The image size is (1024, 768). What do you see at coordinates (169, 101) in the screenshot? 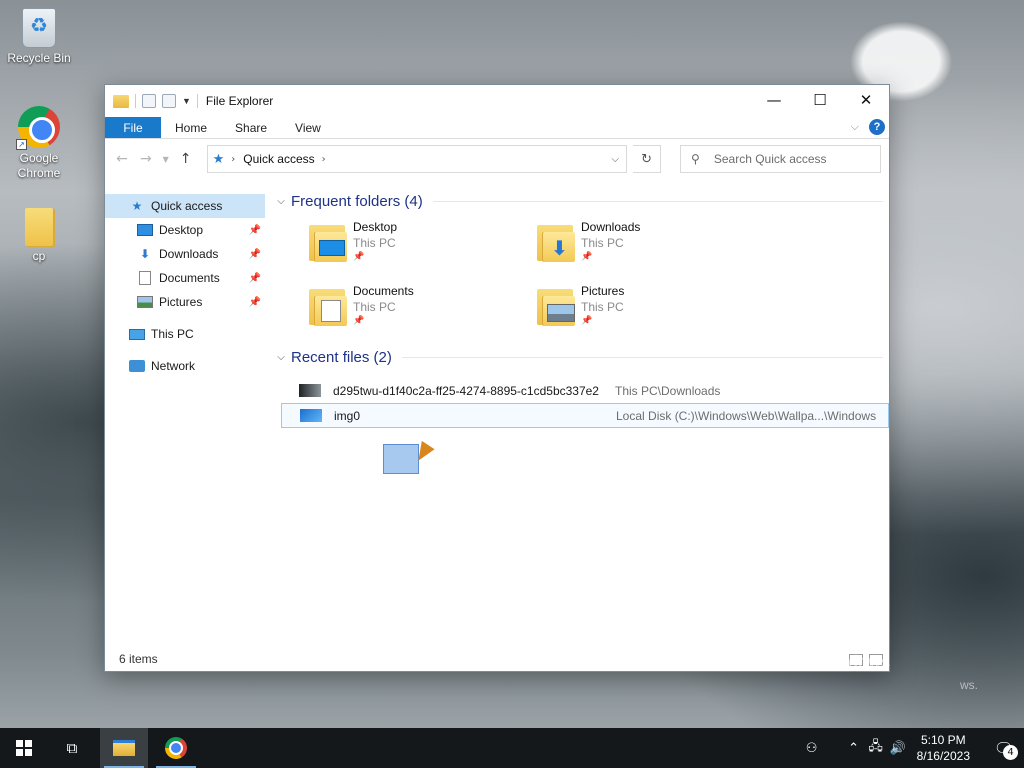
I see `new-folder-icon` at bounding box center [169, 101].